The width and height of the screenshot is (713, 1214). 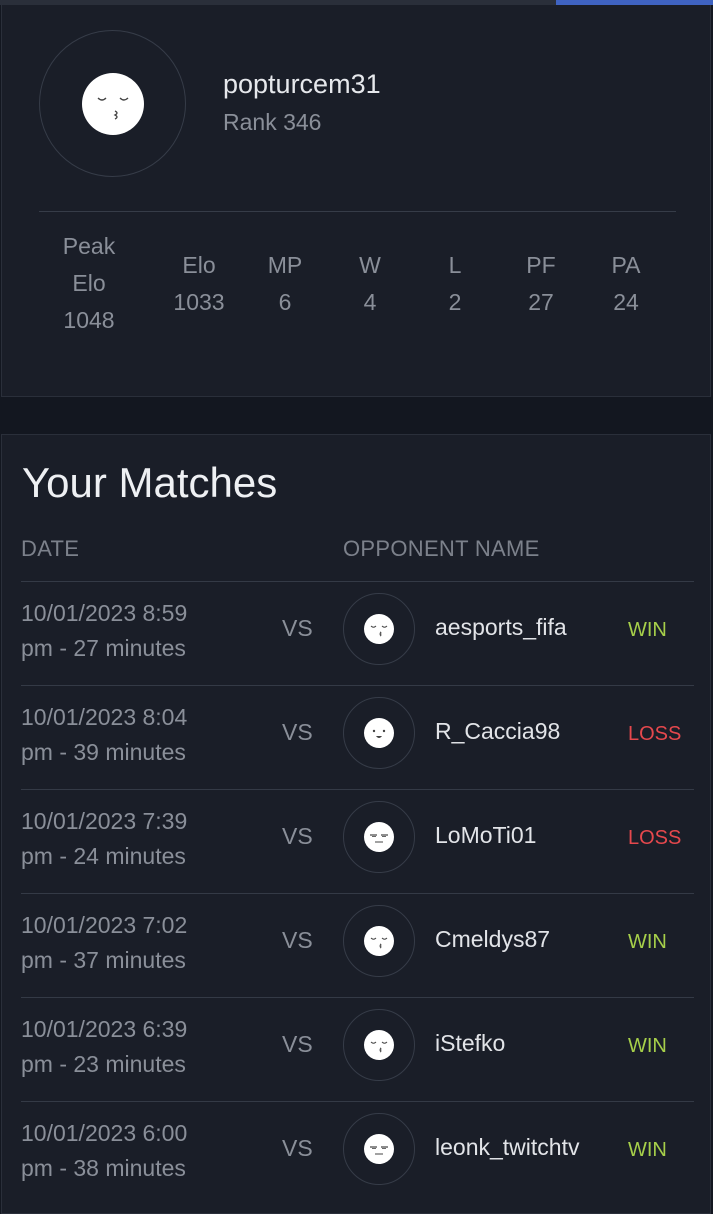 I want to click on match-date: 10/01/2023 7:39 pm - 24 minutes, so click(x=136, y=839).